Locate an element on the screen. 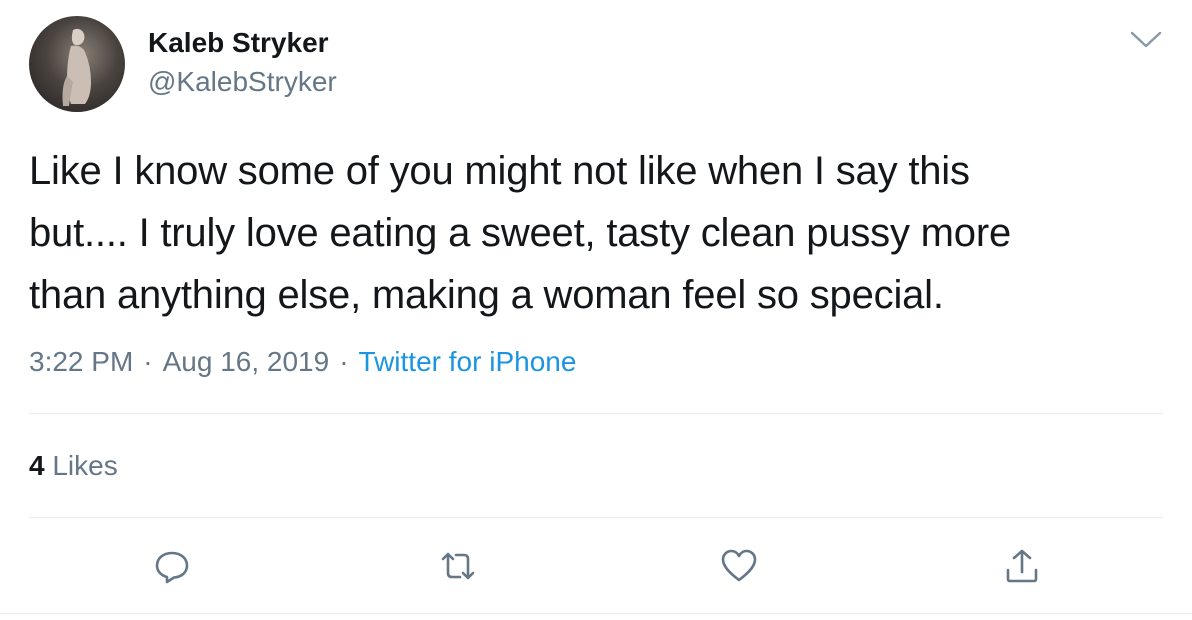 The image size is (1192, 620). author-display-name: Kaleb Stryker is located at coordinates (238, 43).